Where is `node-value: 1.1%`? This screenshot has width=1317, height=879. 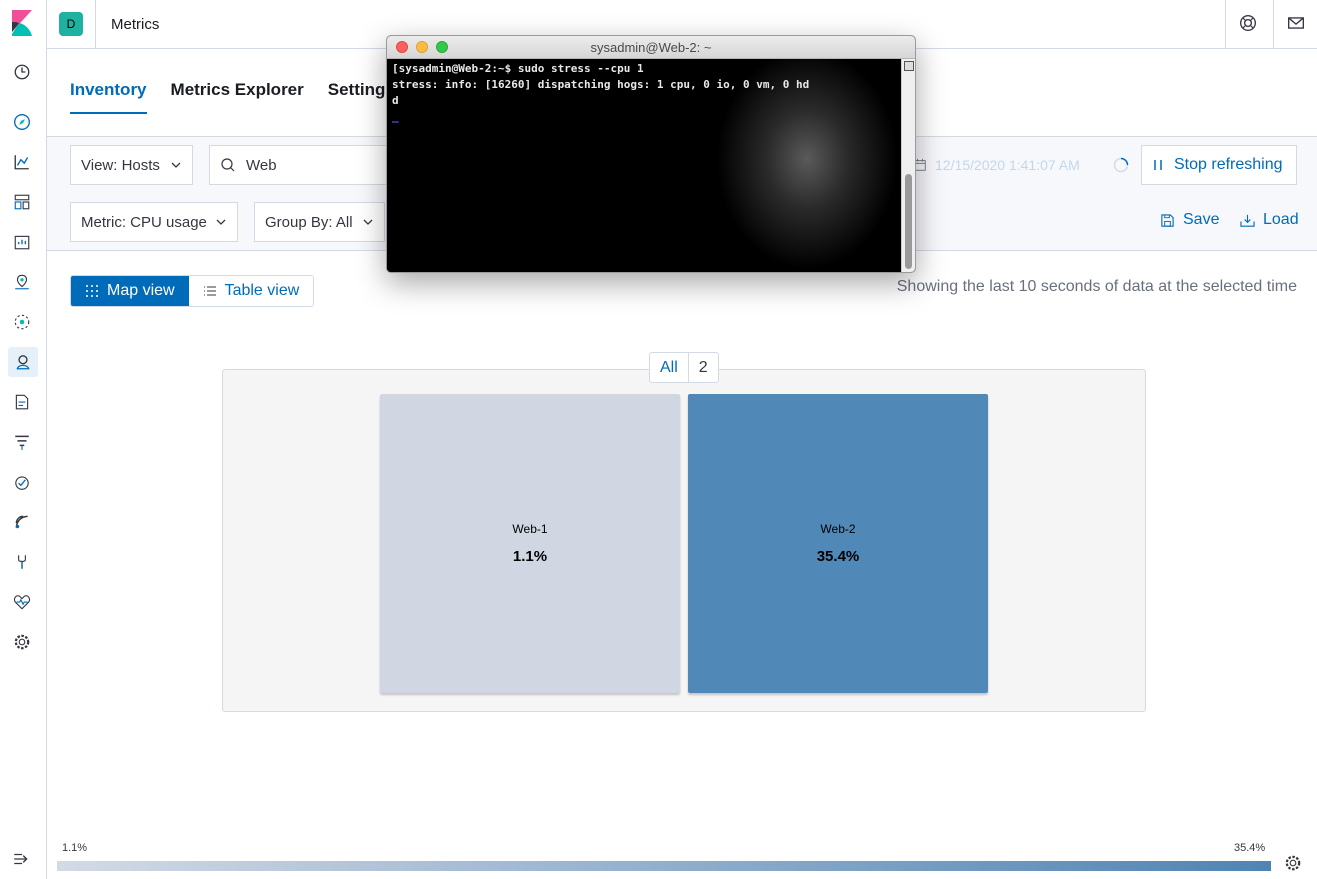 node-value: 1.1% is located at coordinates (530, 556).